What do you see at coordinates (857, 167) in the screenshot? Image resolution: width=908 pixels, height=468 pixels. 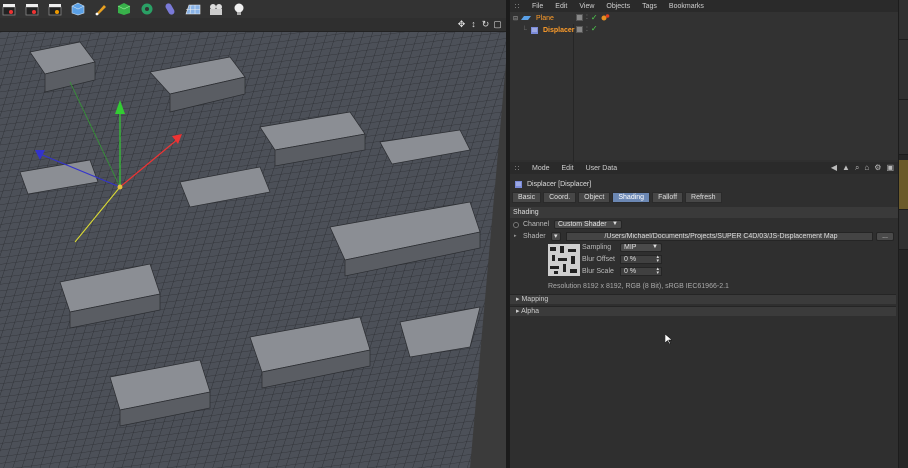 I see `search-icon: ⌕` at bounding box center [857, 167].